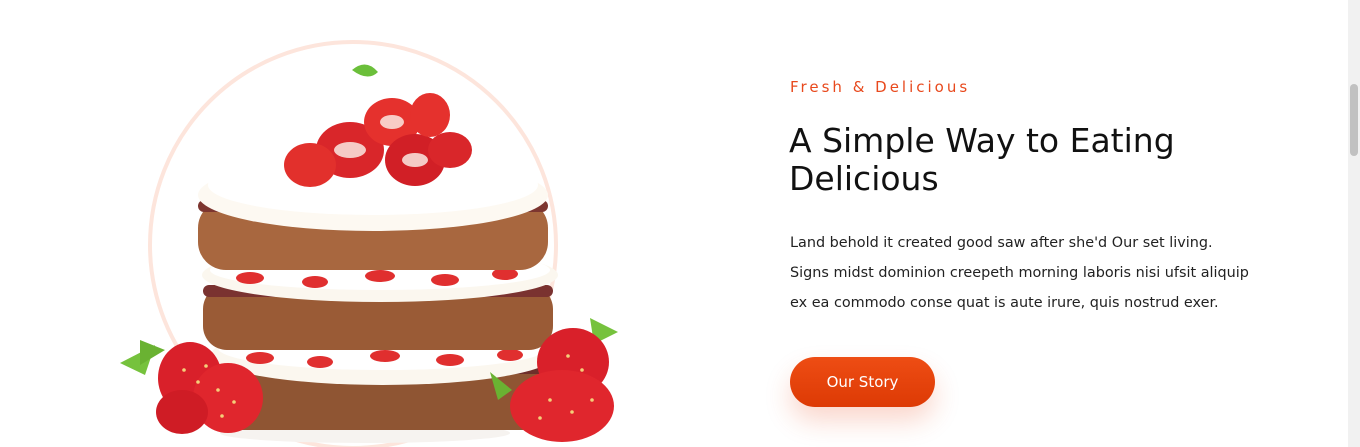 This screenshot has height=447, width=1360. What do you see at coordinates (982, 159) in the screenshot?
I see `section-title: A Simple Way to Eating Delicious` at bounding box center [982, 159].